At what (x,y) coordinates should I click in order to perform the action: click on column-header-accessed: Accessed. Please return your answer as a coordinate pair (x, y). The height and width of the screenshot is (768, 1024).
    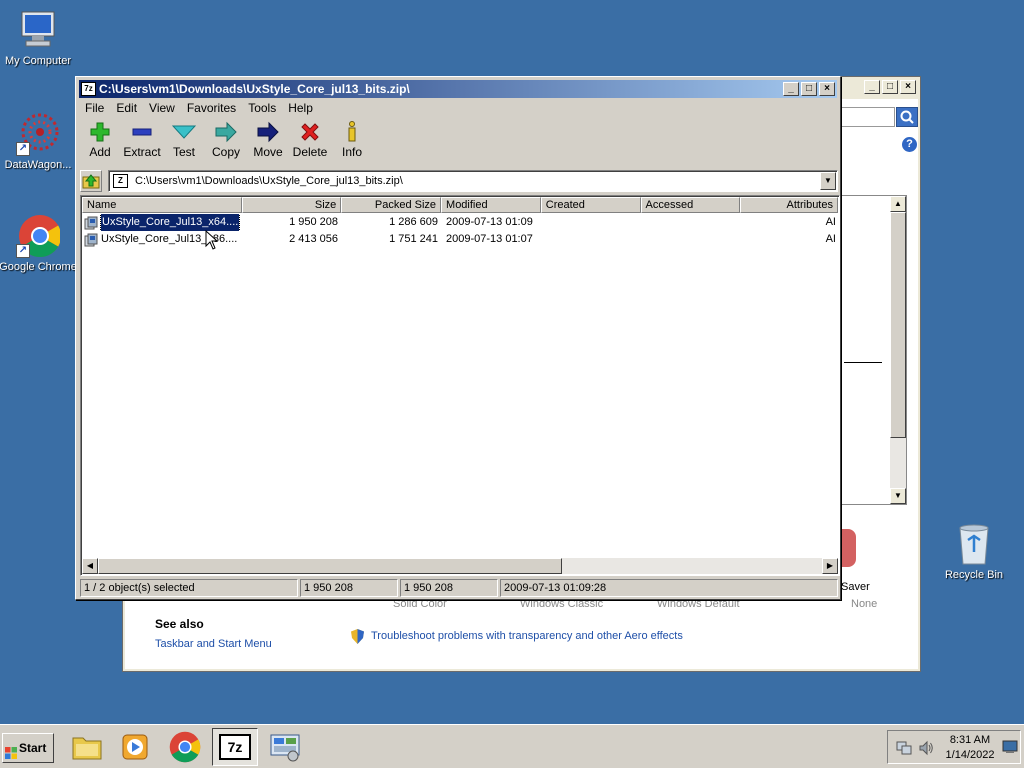
    Looking at the image, I should click on (690, 205).